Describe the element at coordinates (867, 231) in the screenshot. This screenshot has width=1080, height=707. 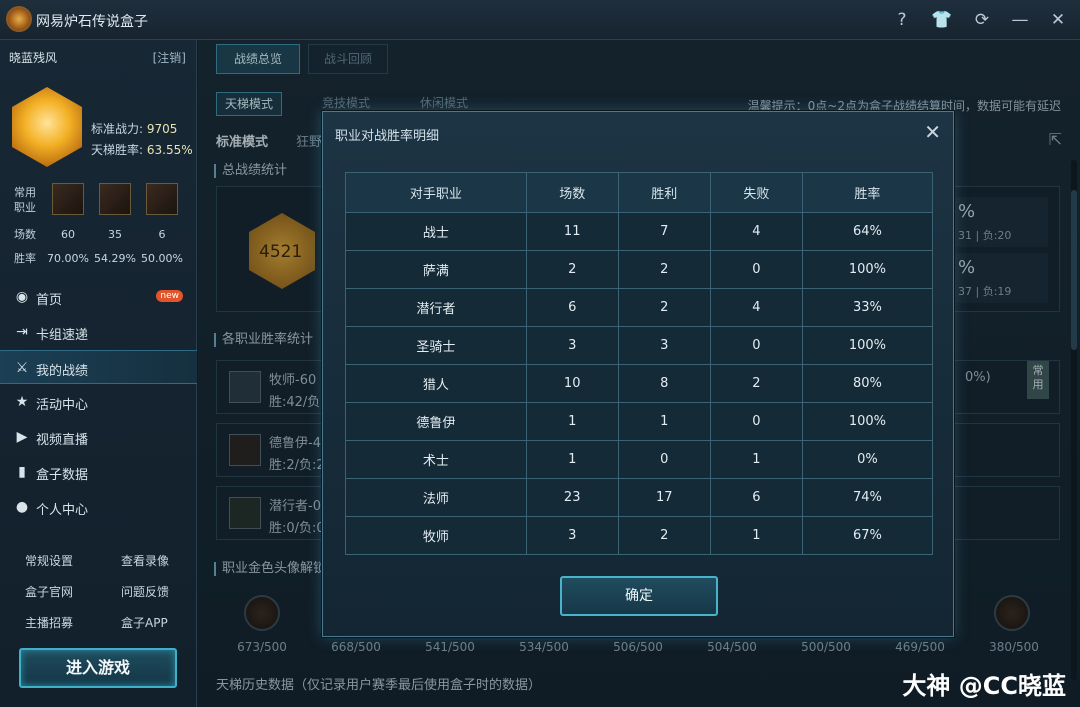
I see `table-cell: 64%` at that location.